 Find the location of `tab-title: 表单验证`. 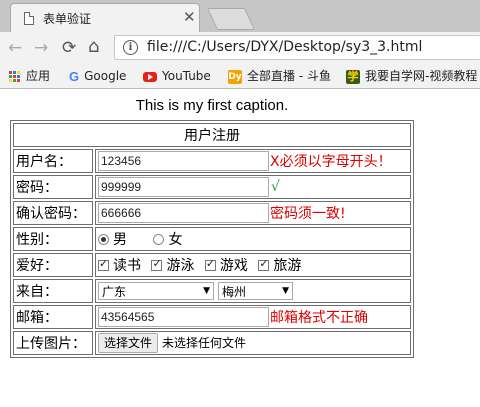

tab-title: 表单验证 is located at coordinates (67, 19).